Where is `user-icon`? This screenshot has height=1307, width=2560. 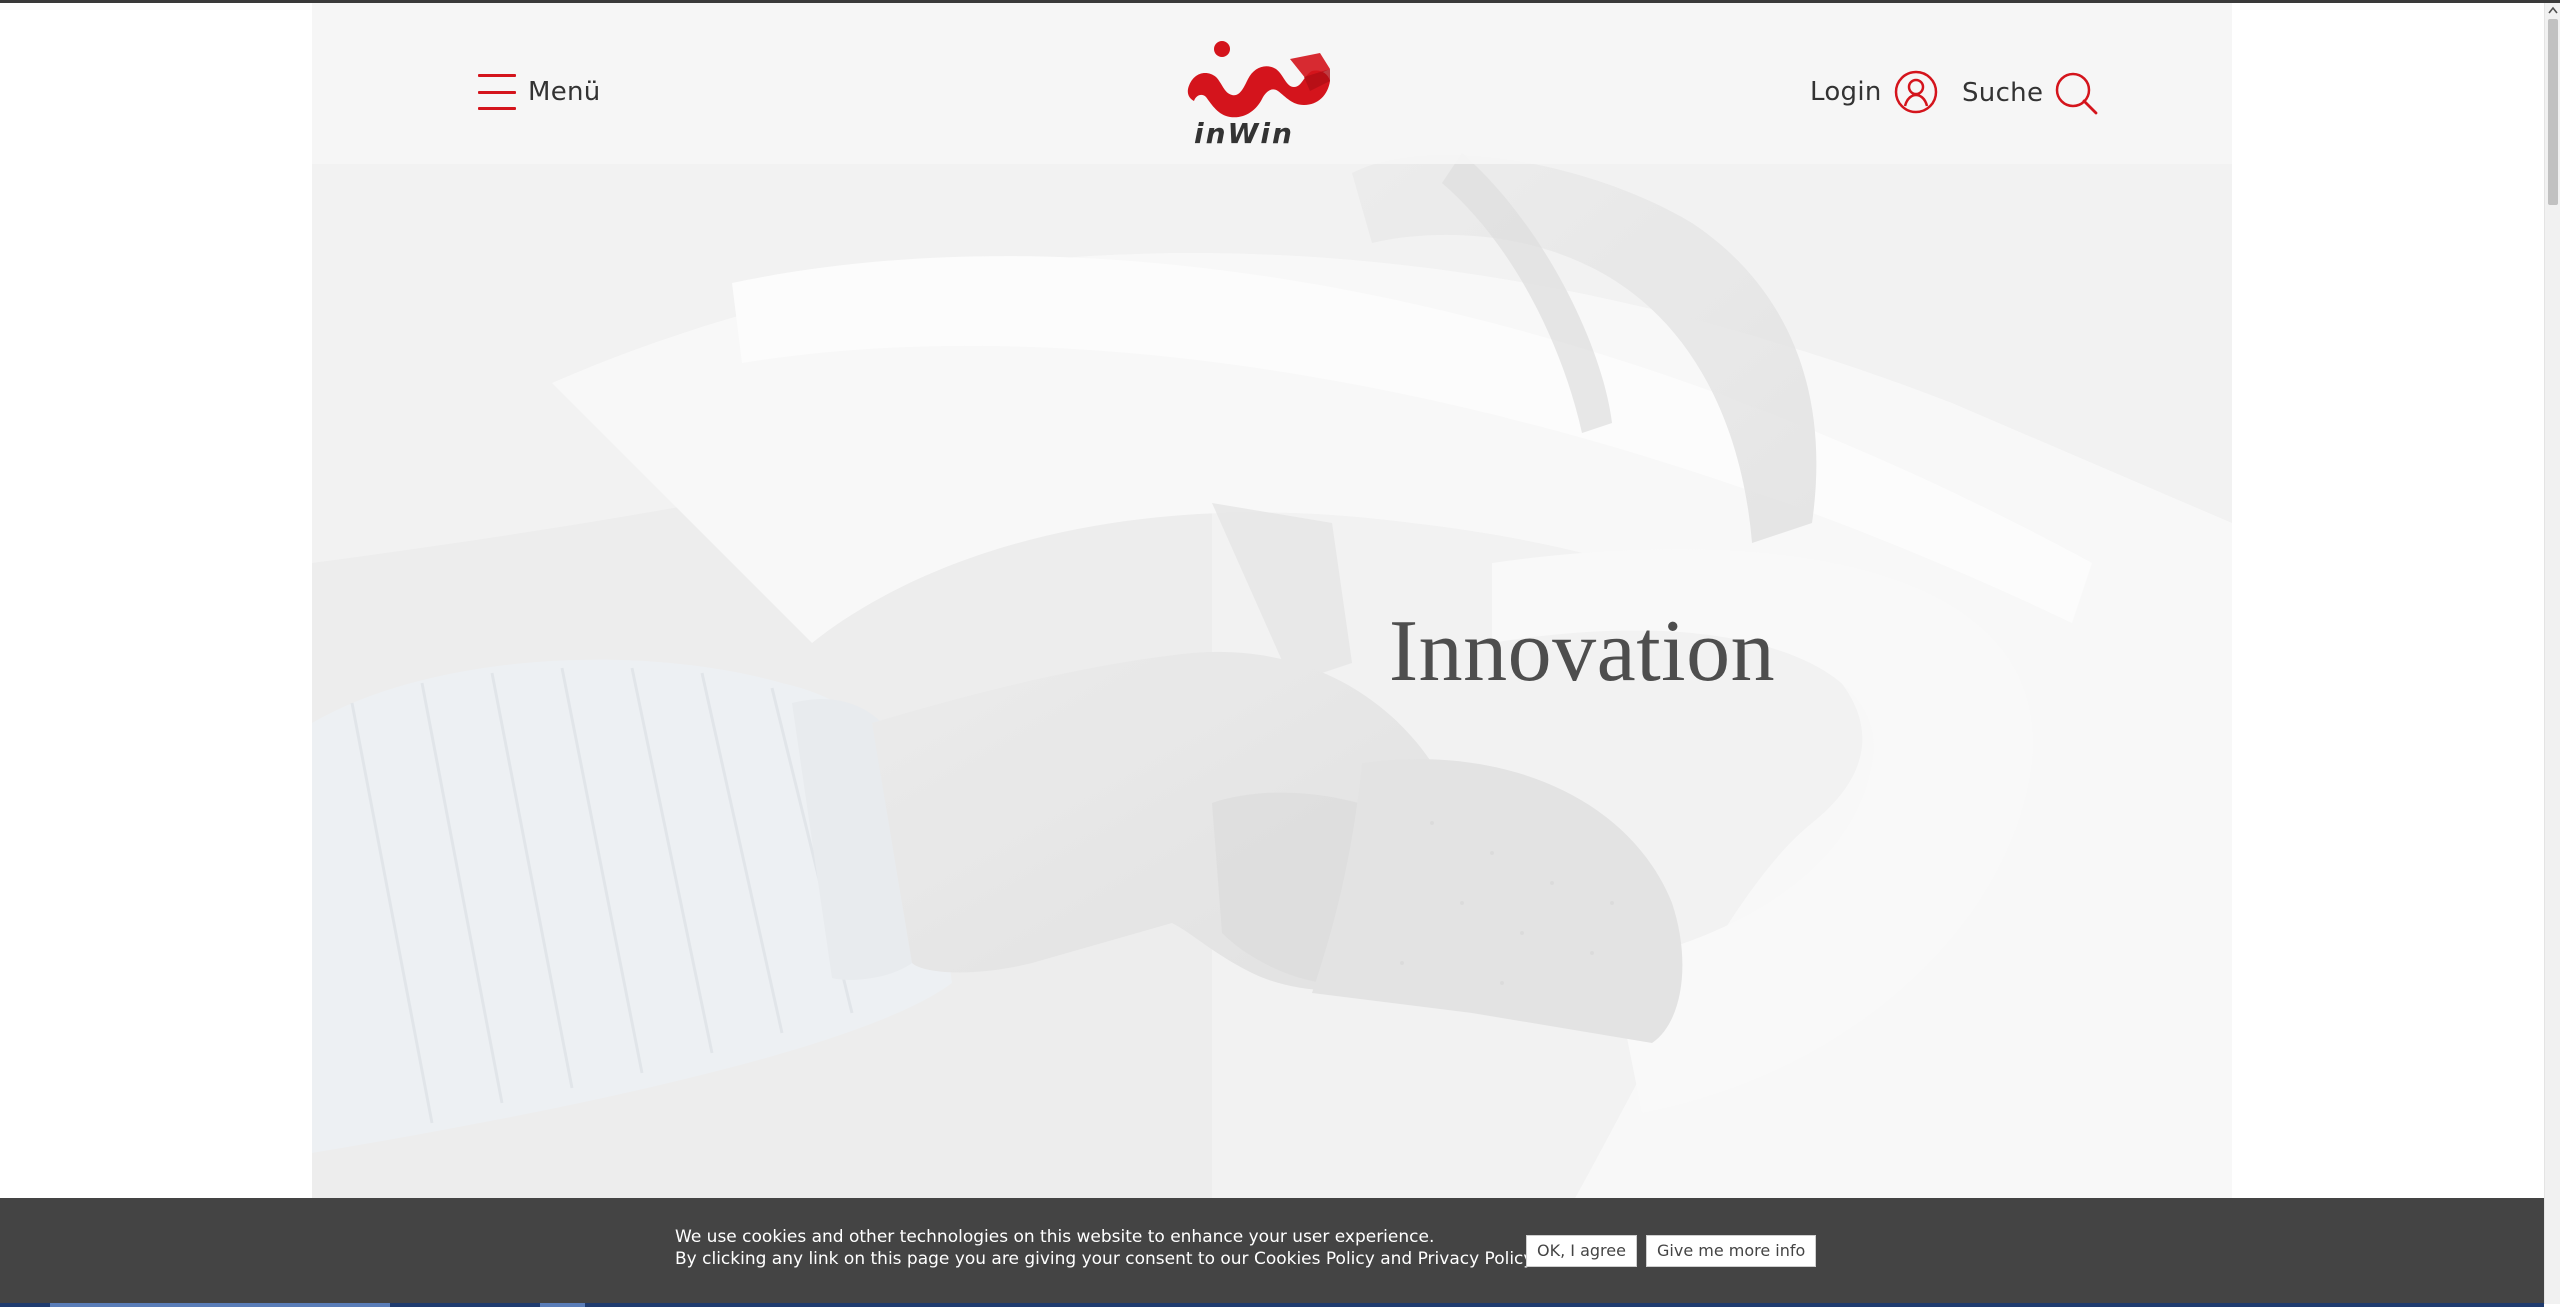 user-icon is located at coordinates (1915, 92).